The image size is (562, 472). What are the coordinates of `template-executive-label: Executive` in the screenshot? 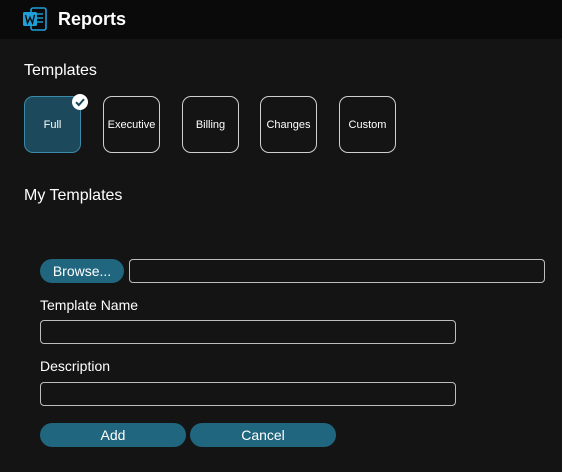 It's located at (131, 124).